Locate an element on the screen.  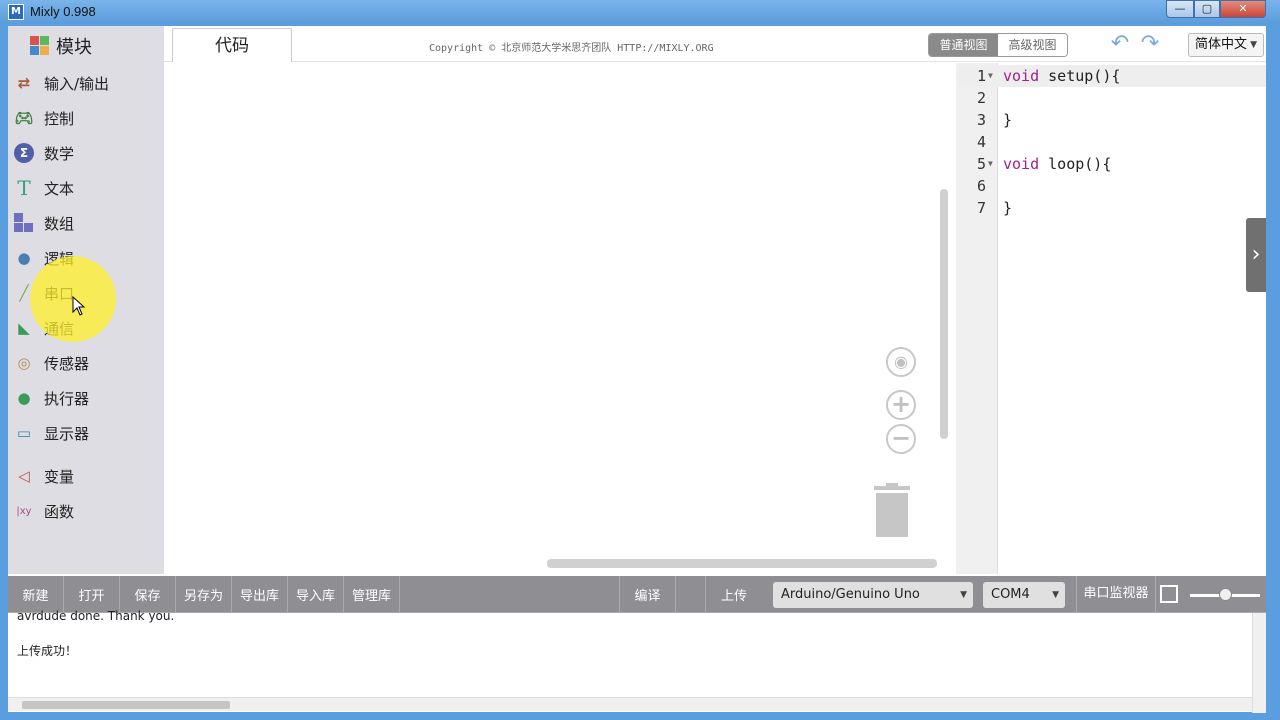
actuator-icon: ● is located at coordinates (24, 398).